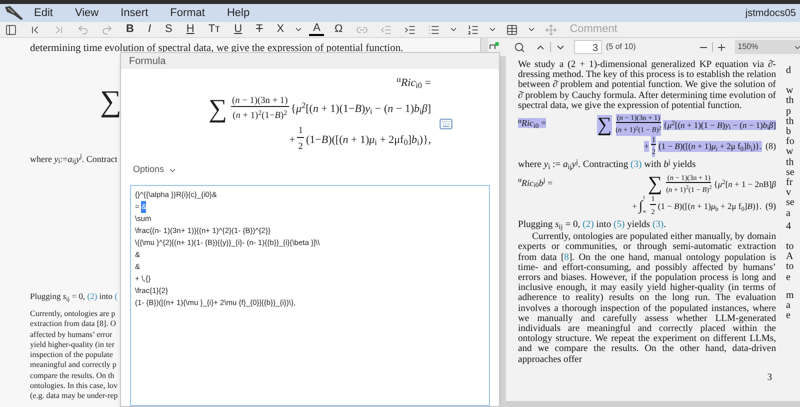 Image resolution: width=800 pixels, height=407 pixels. Describe the element at coordinates (43, 13) in the screenshot. I see `menu-item: Edit` at that location.